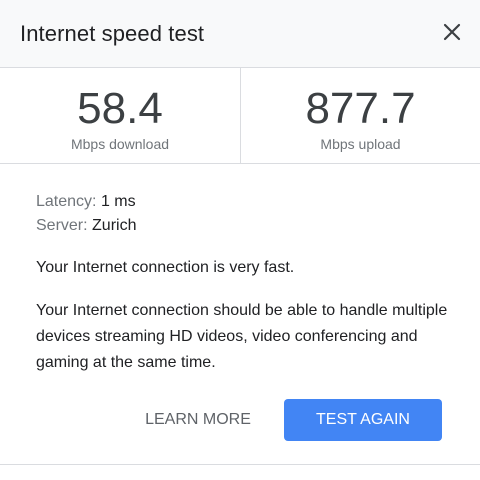 The height and width of the screenshot is (480, 480). I want to click on dialog-actions: LEARN MORE TEST AGAIN, so click(240, 420).